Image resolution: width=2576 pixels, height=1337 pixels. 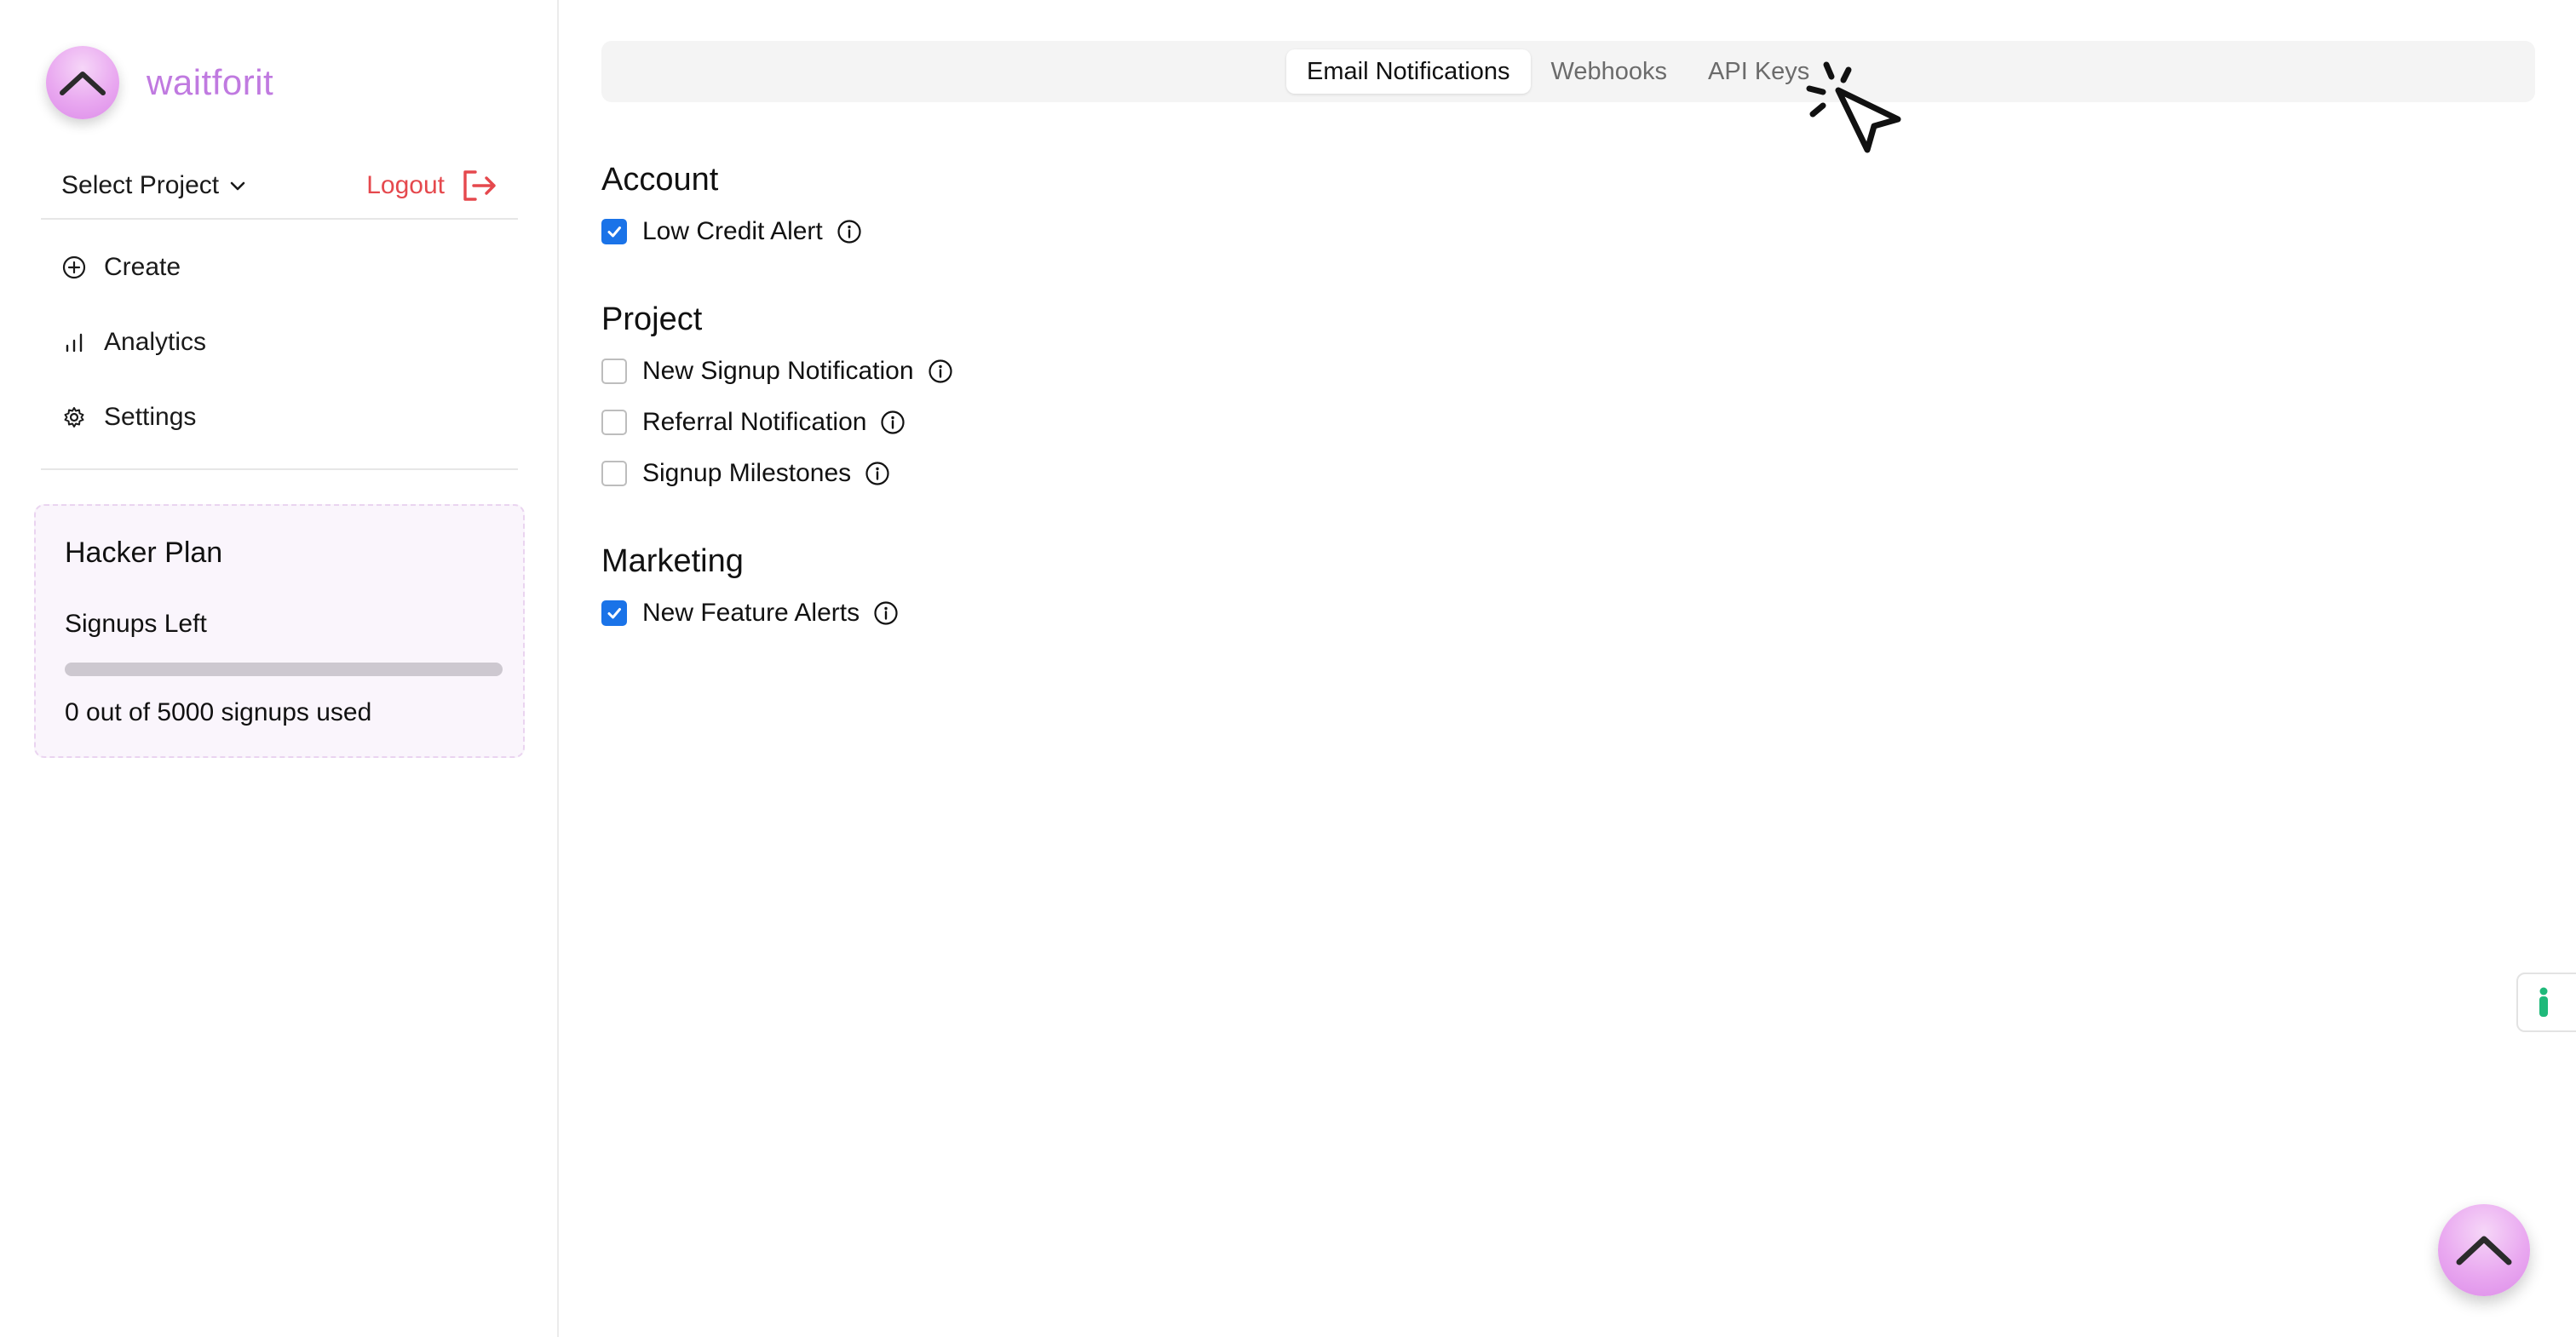 I want to click on tab-webhooks: Webhooks, so click(x=1610, y=72).